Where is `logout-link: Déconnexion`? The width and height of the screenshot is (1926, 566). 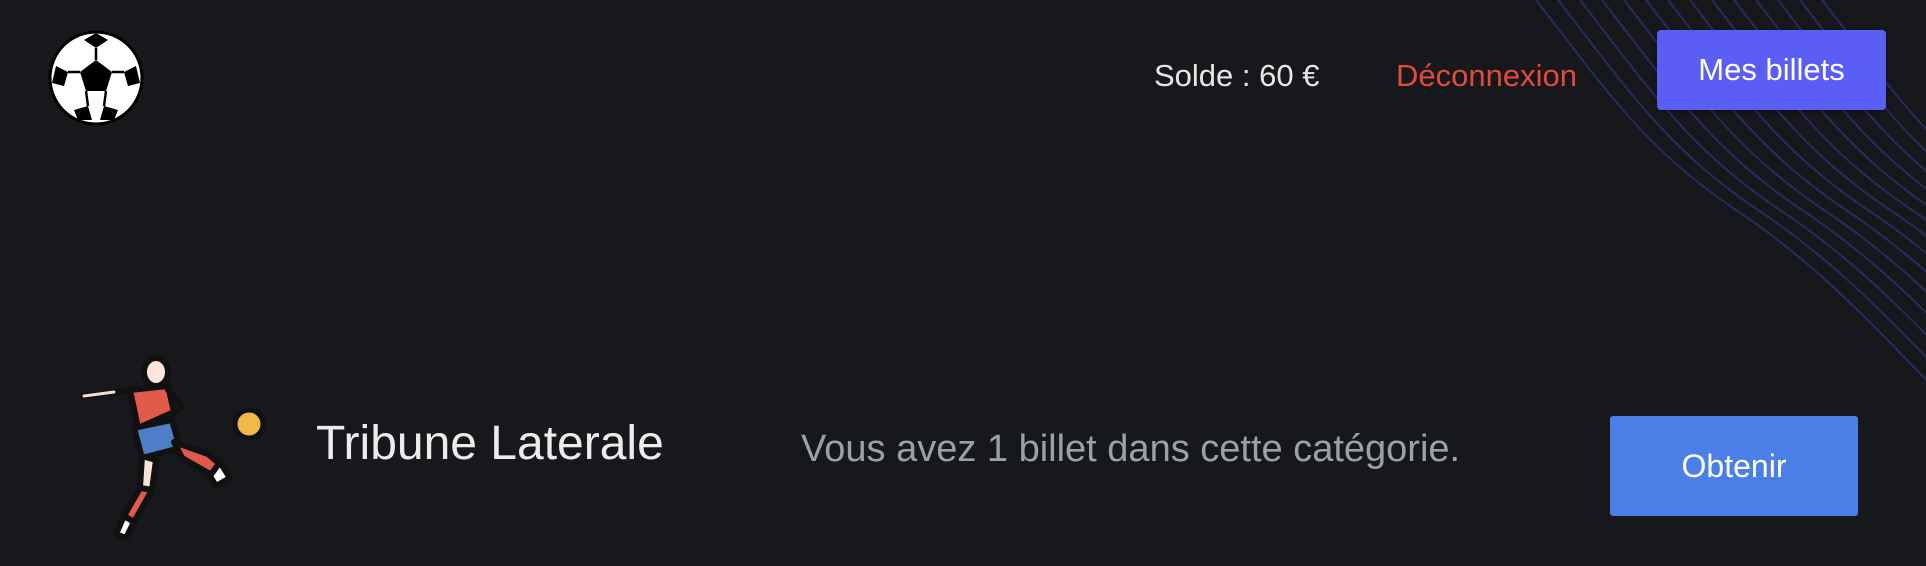 logout-link: Déconnexion is located at coordinates (1486, 76).